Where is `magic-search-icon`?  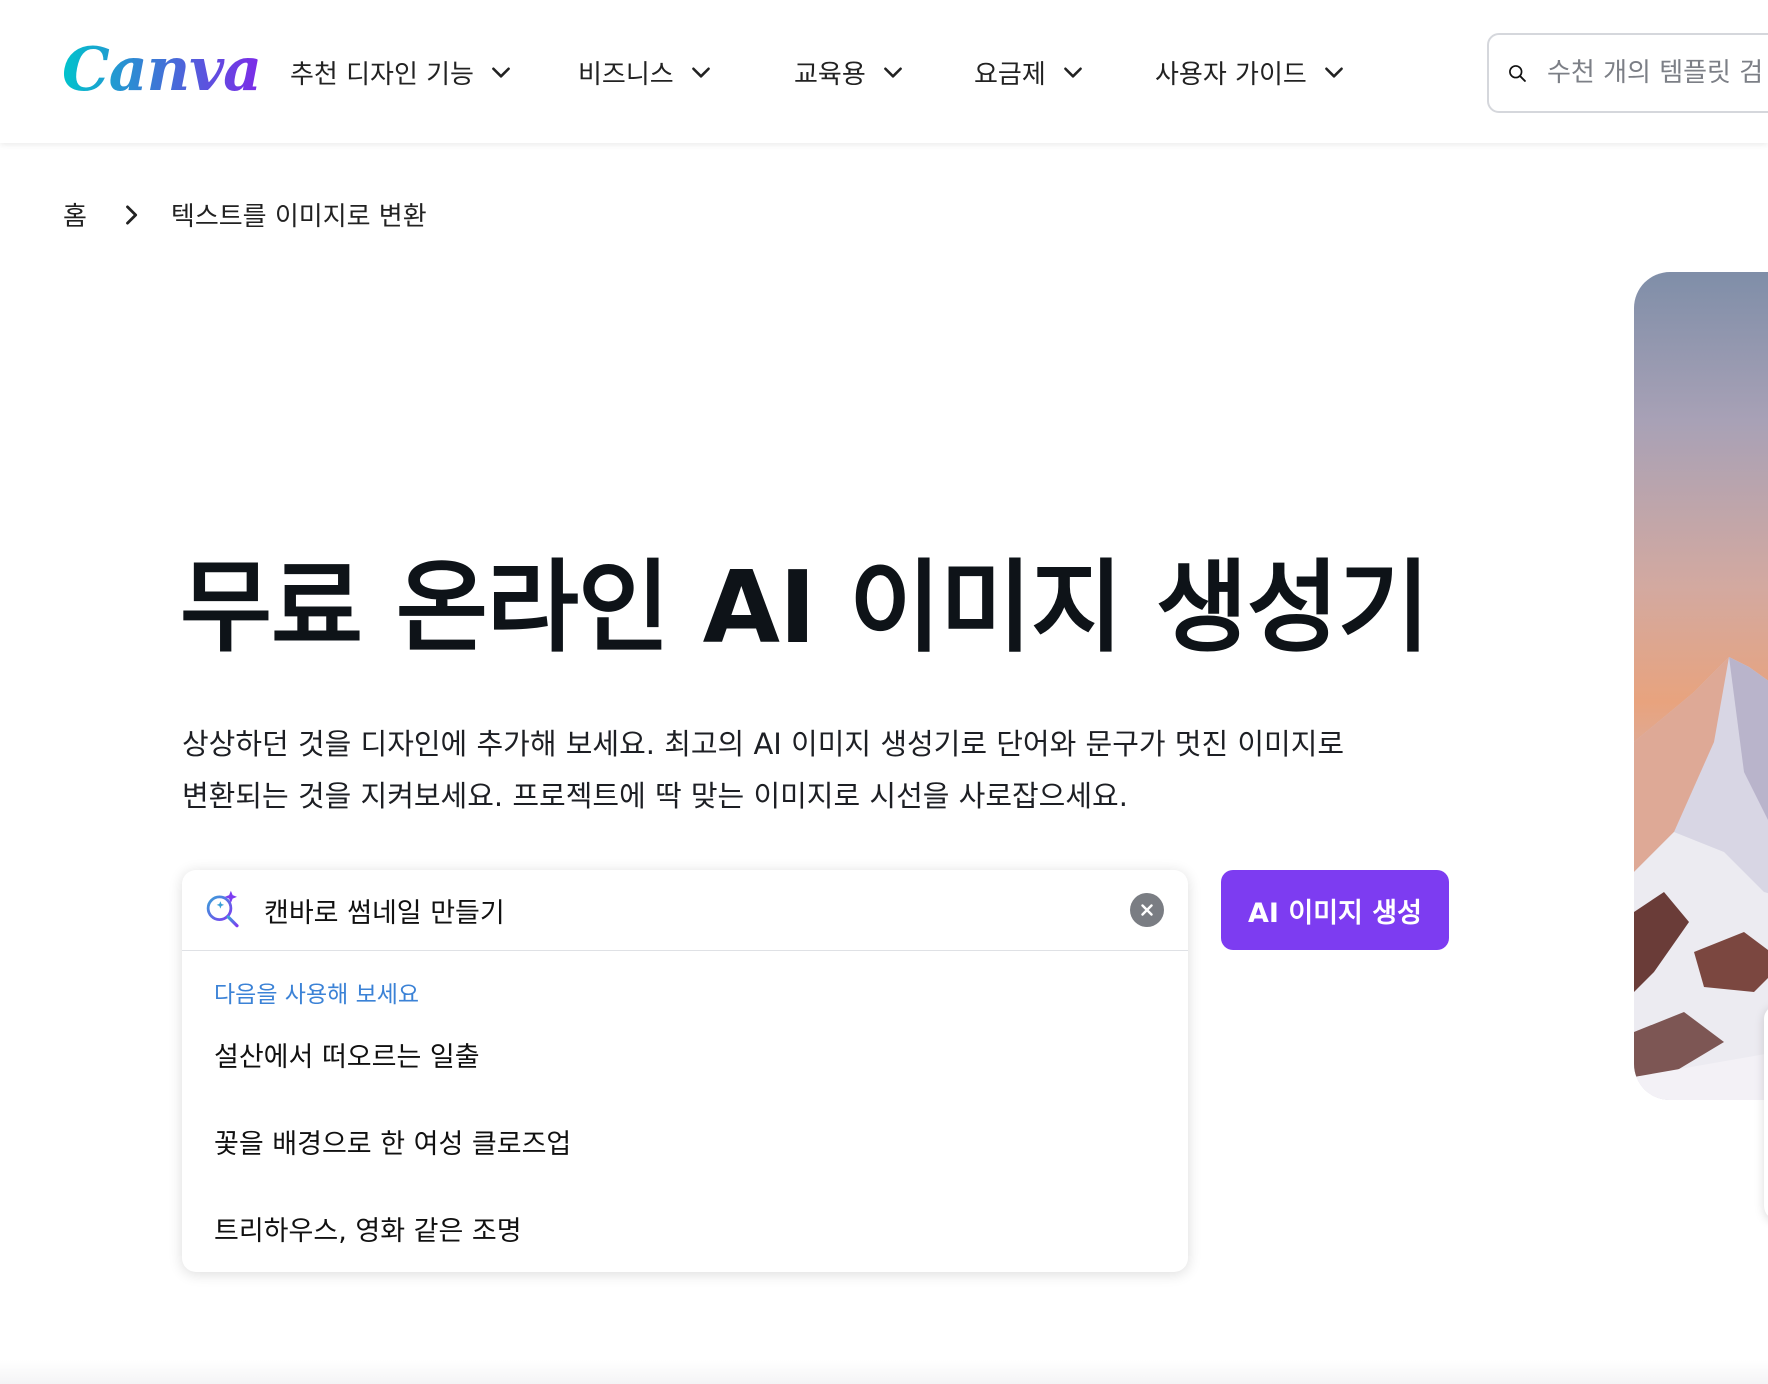 magic-search-icon is located at coordinates (222, 909).